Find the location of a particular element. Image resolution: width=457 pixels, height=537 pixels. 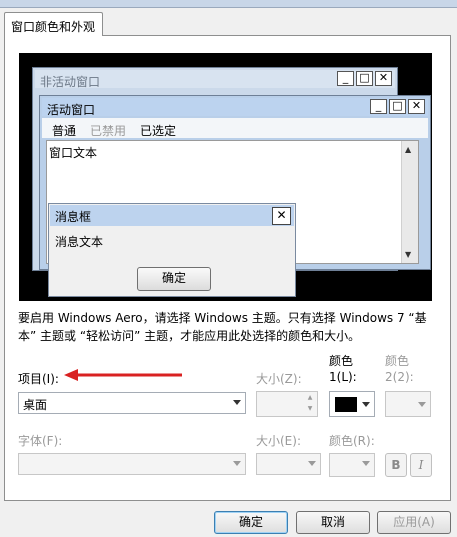

item-label: 项目(I): is located at coordinates (38, 379).